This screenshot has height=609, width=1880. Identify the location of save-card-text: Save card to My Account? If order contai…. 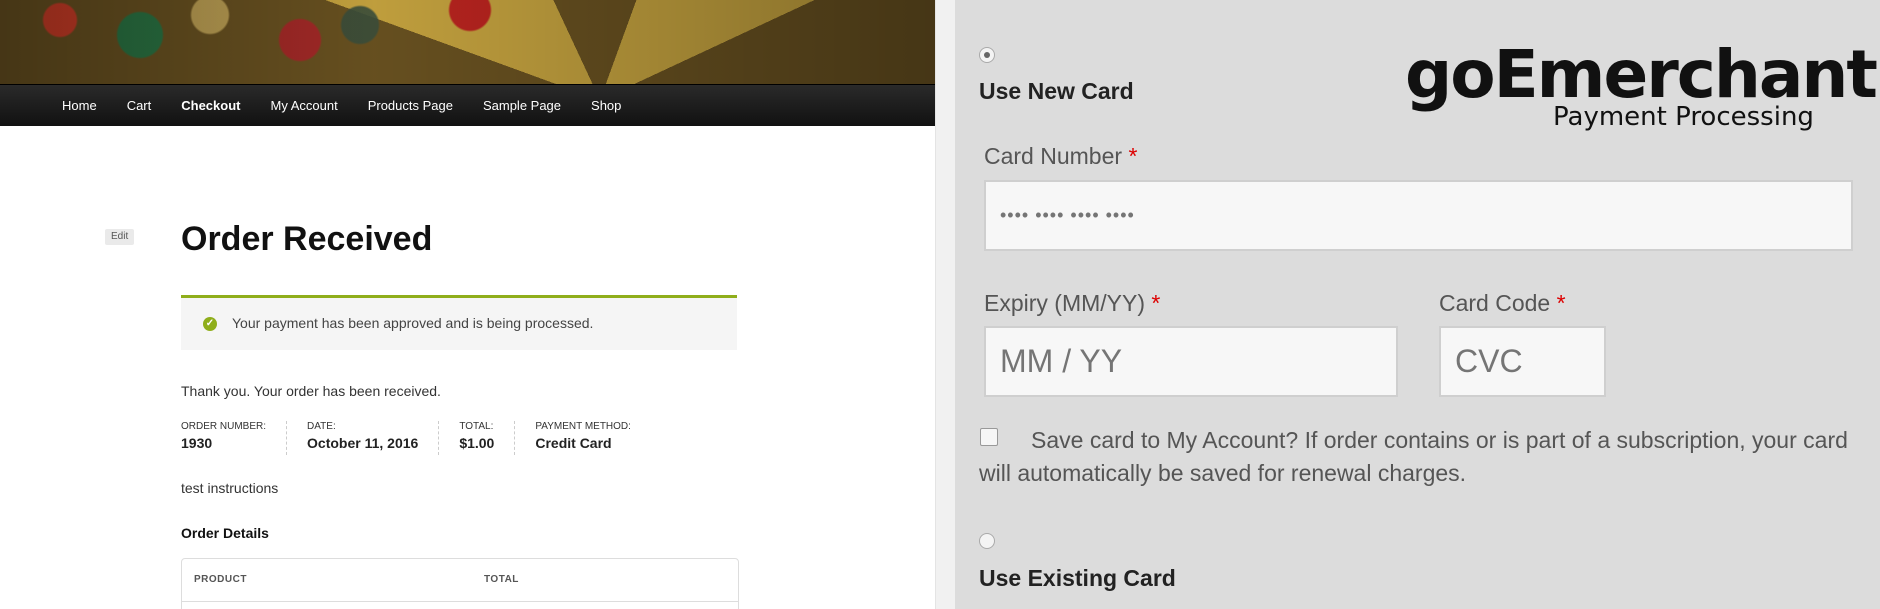
(1413, 456).